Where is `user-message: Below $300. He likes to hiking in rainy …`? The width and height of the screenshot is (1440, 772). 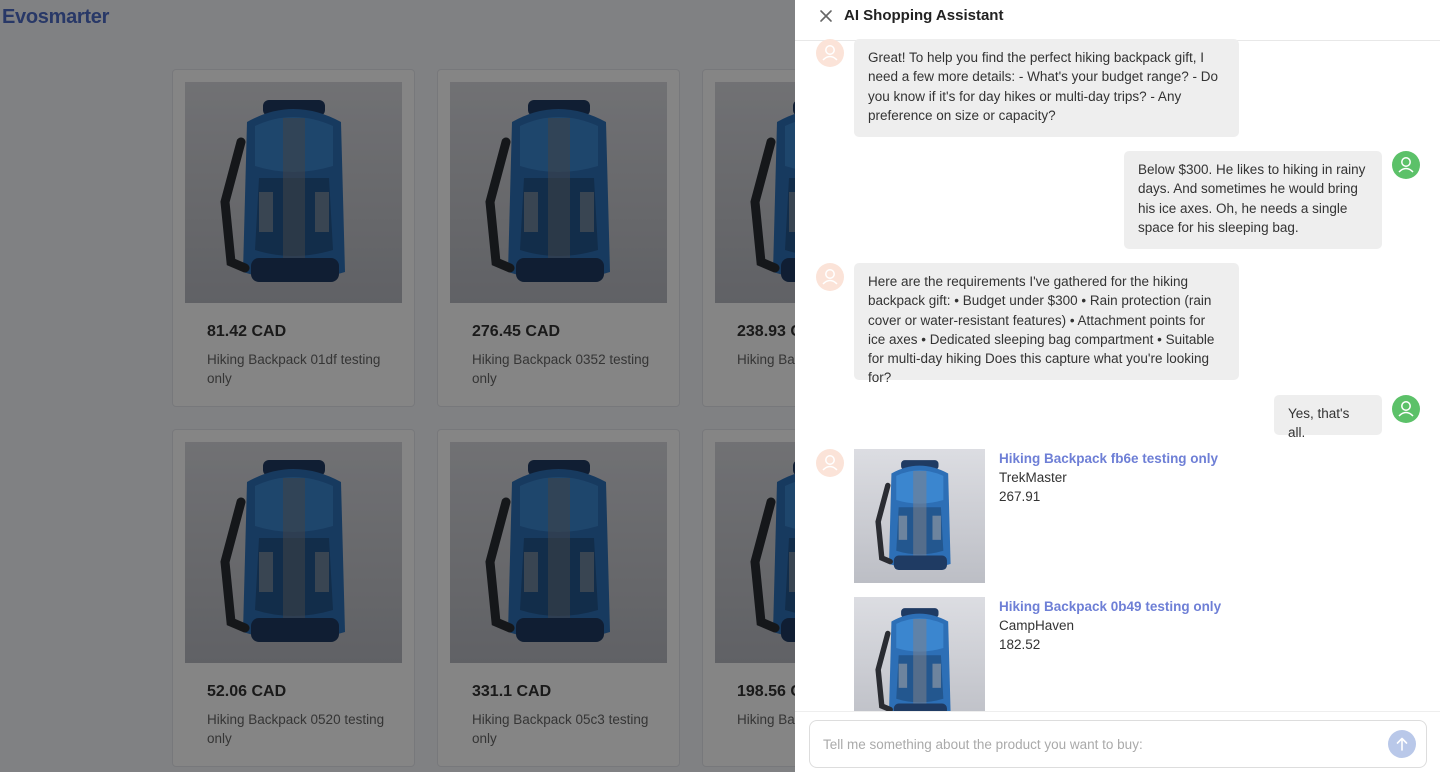 user-message: Below $300. He likes to hiking in rainy … is located at coordinates (1253, 200).